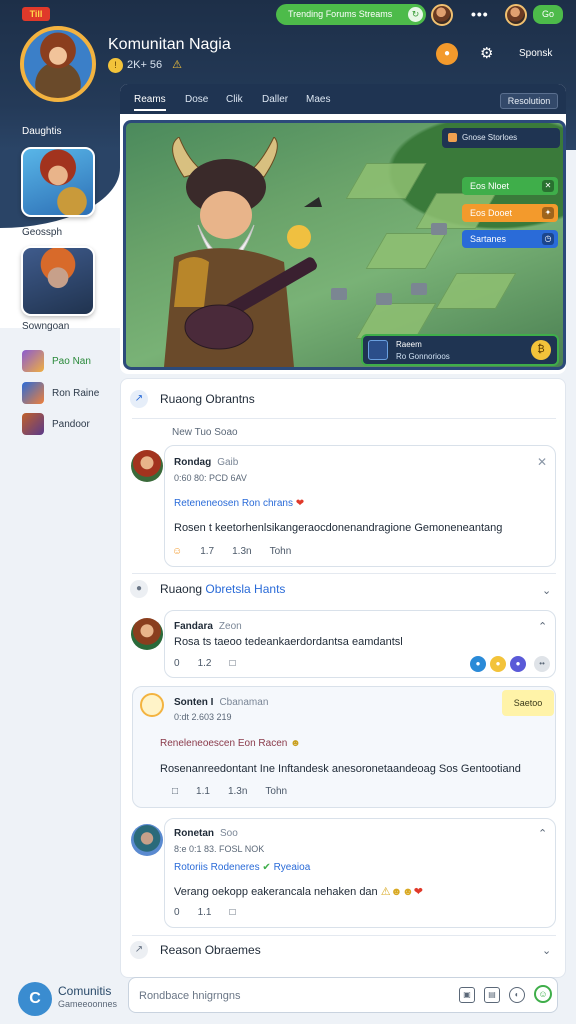 The image size is (576, 1024). Describe the element at coordinates (234, 99) in the screenshot. I see `tab-clik: Clik` at that location.